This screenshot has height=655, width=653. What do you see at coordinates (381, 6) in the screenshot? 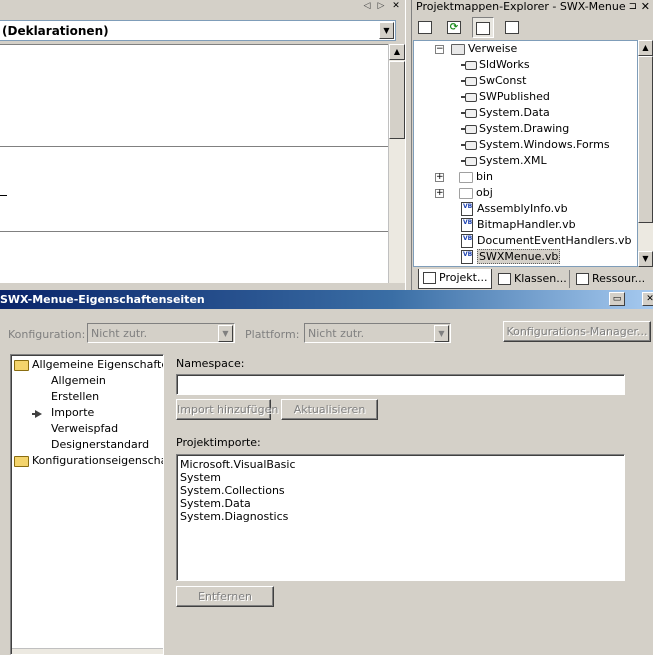
I see `tab-scroll-right-icon: ▷` at bounding box center [381, 6].